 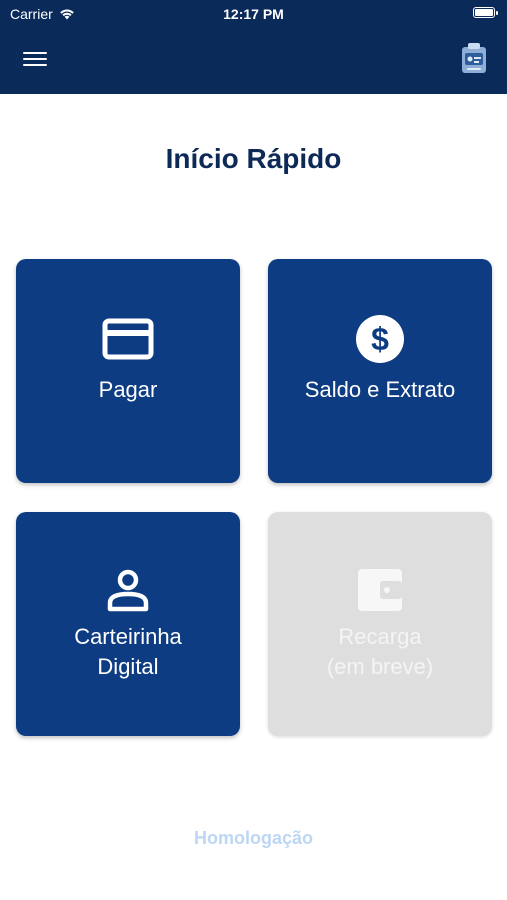 I want to click on recharge-label-line2: (em breve), so click(x=380, y=666).